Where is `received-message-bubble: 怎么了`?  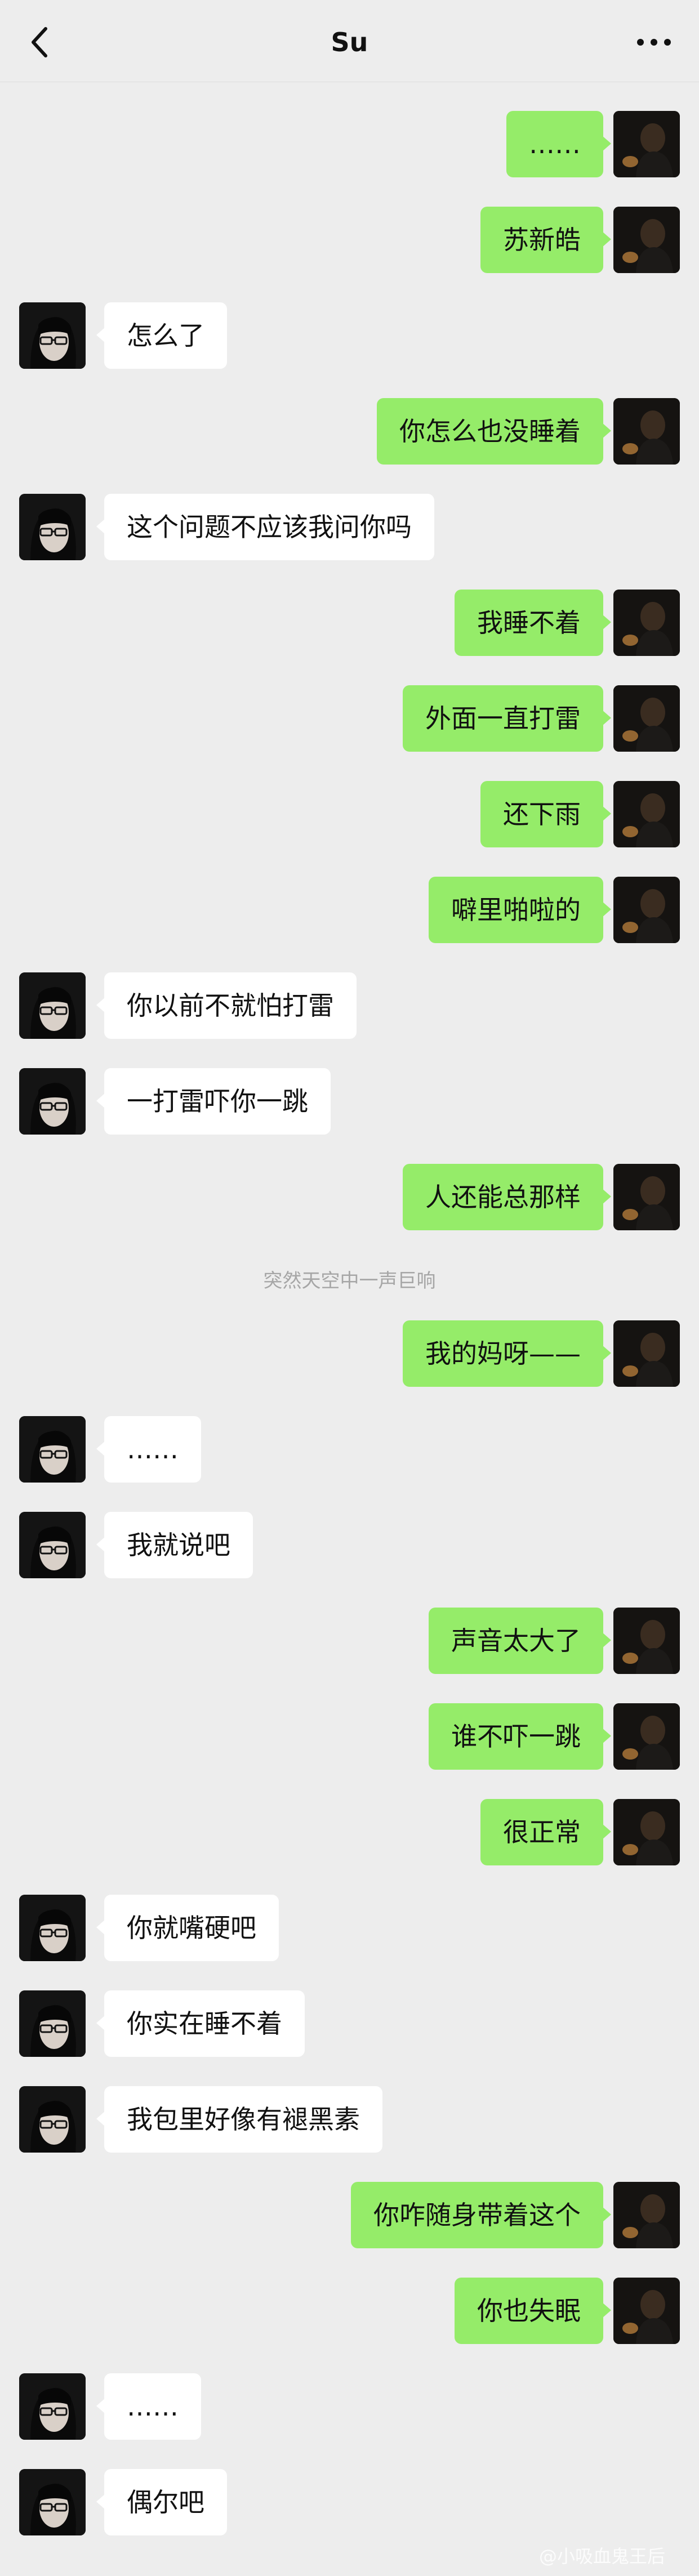 received-message-bubble: 怎么了 is located at coordinates (161, 335).